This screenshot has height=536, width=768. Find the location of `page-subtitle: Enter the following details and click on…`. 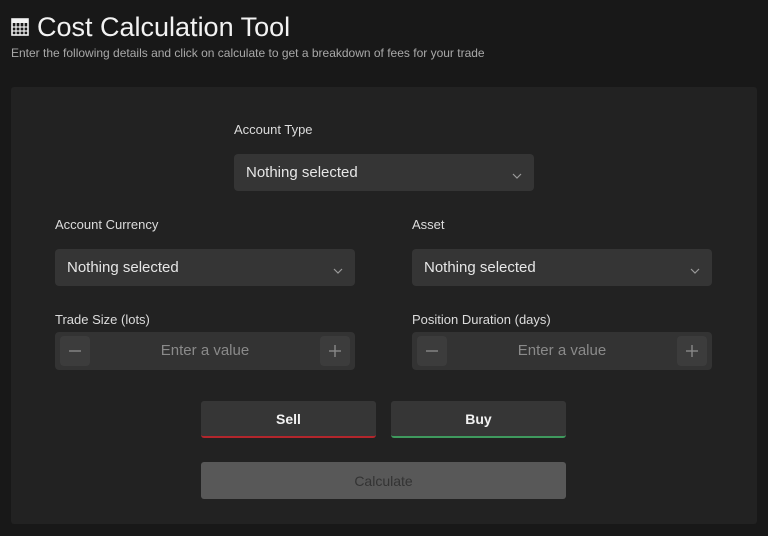

page-subtitle: Enter the following details and click on… is located at coordinates (248, 53).